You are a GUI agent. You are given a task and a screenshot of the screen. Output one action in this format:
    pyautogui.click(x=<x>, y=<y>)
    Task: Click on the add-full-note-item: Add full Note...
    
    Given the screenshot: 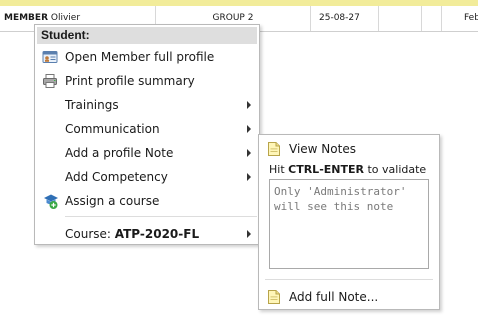 What is the action you would take?
    pyautogui.click(x=349, y=297)
    